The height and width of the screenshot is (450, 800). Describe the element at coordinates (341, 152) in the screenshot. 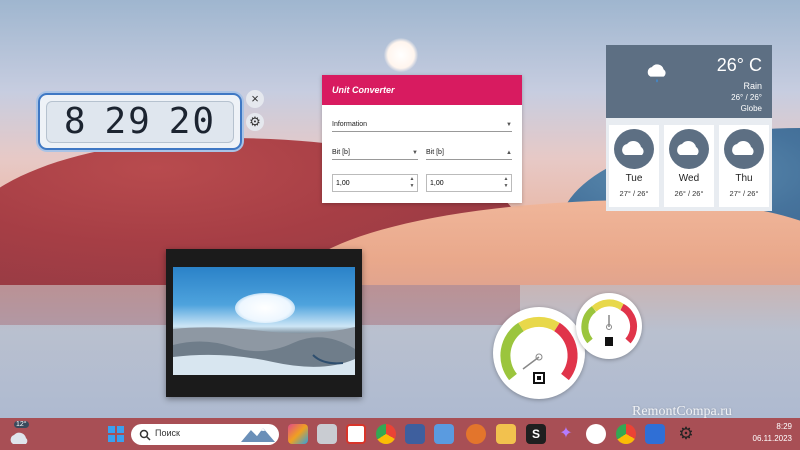

I see `from-unit-value: Bit [b]` at that location.